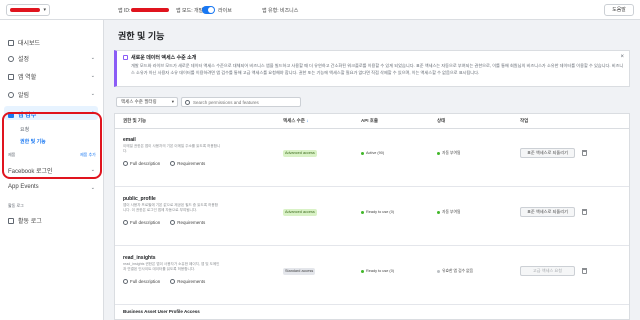 This screenshot has width=640, height=320. I want to click on app-id-label: 앱 ID:, so click(124, 11).